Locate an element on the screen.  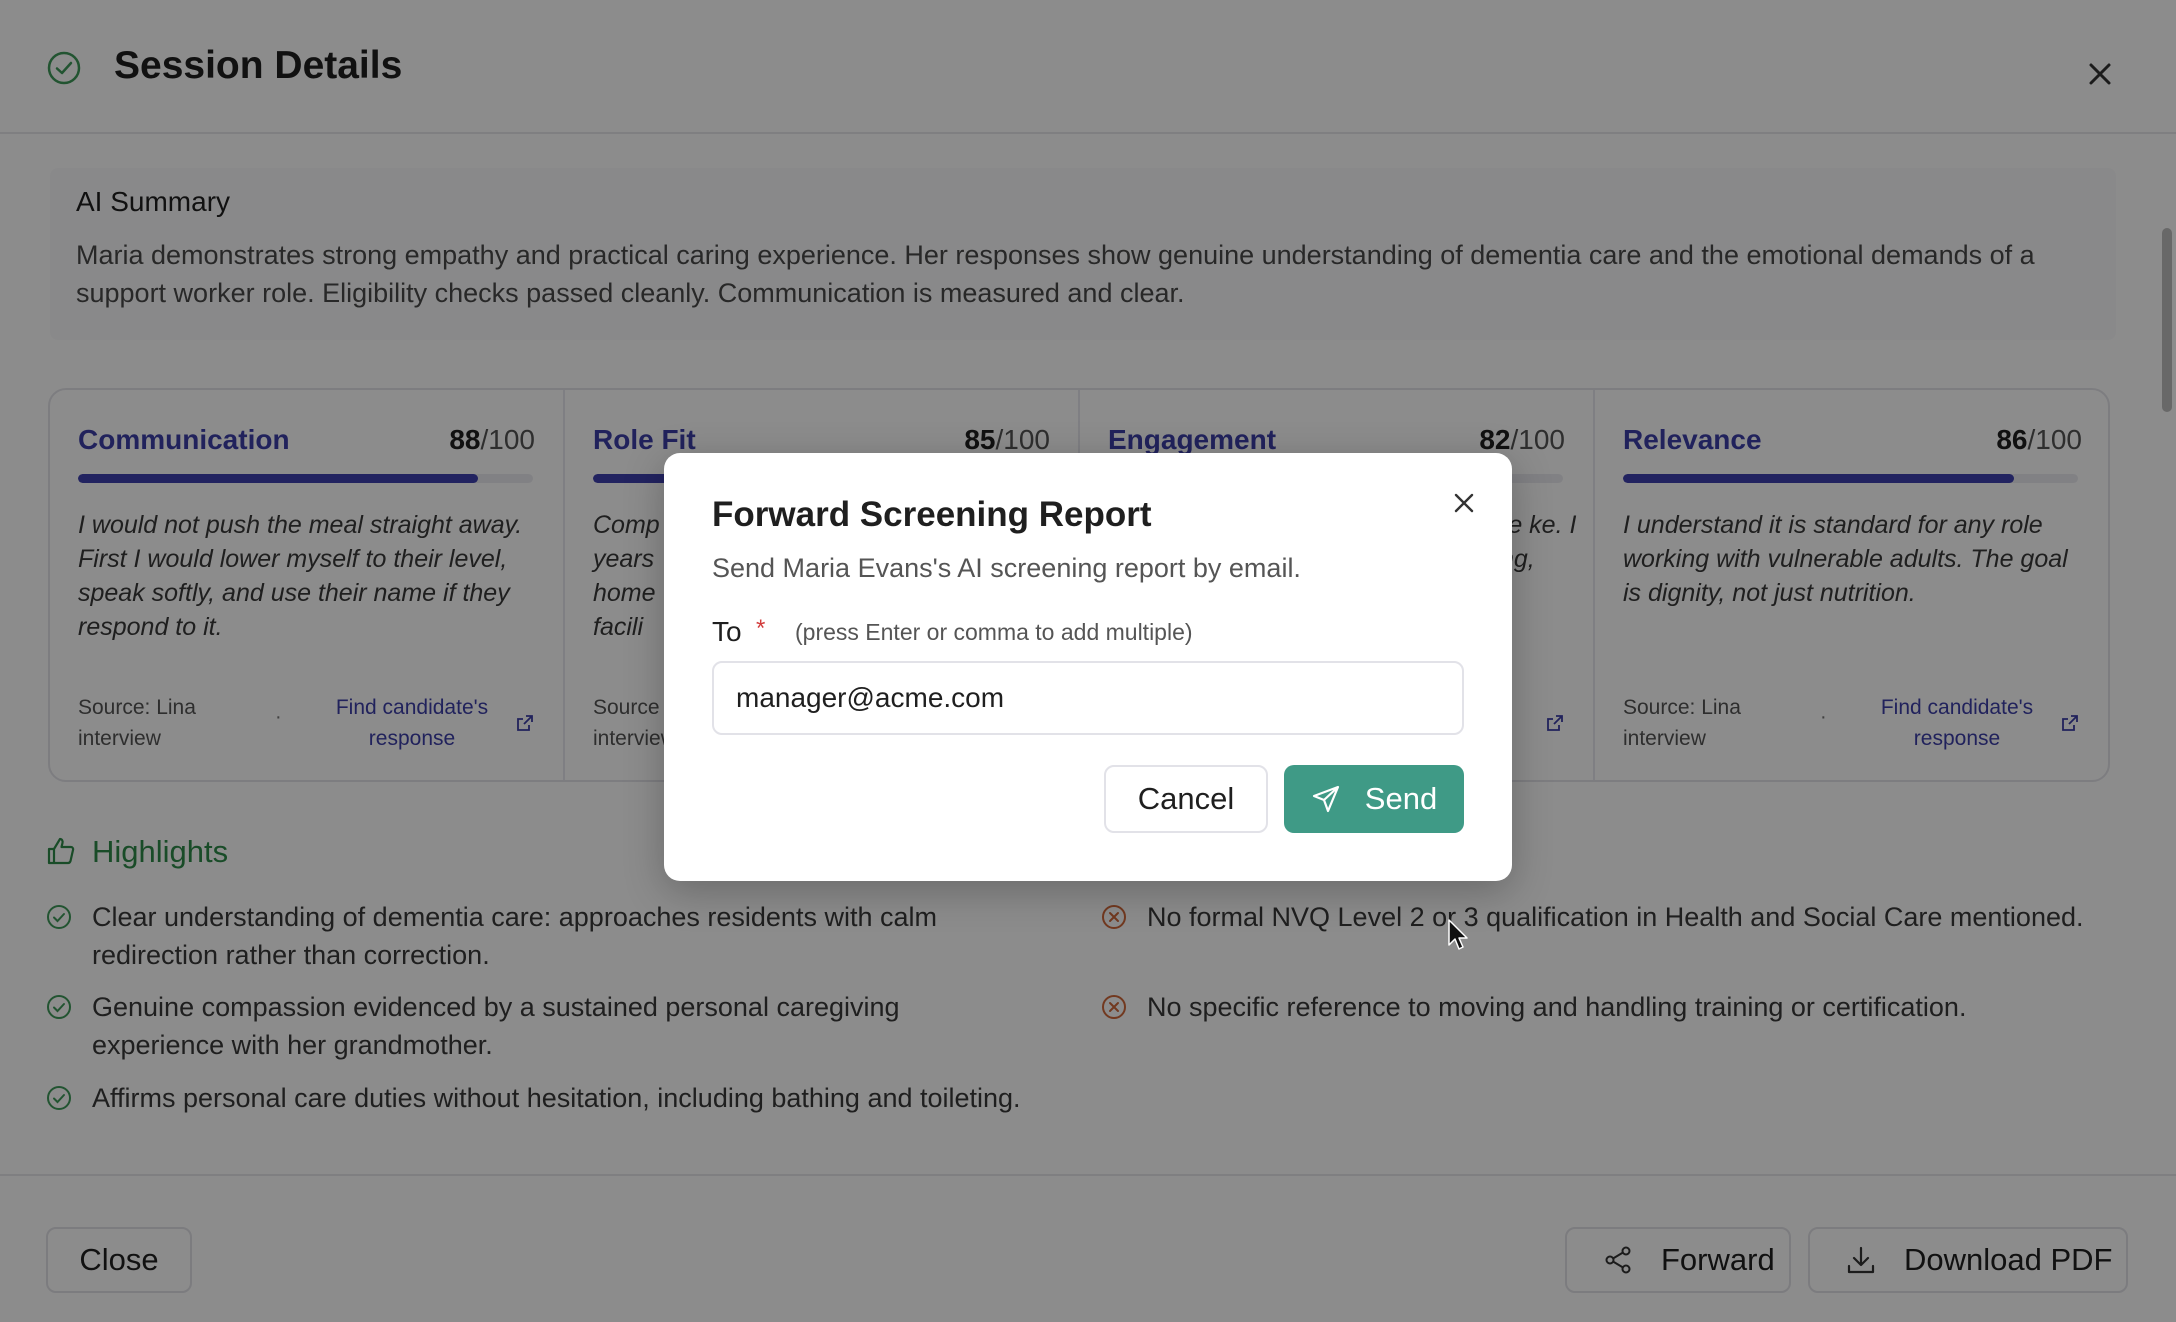
dialog-title: Forward Screening Report is located at coordinates (932, 514).